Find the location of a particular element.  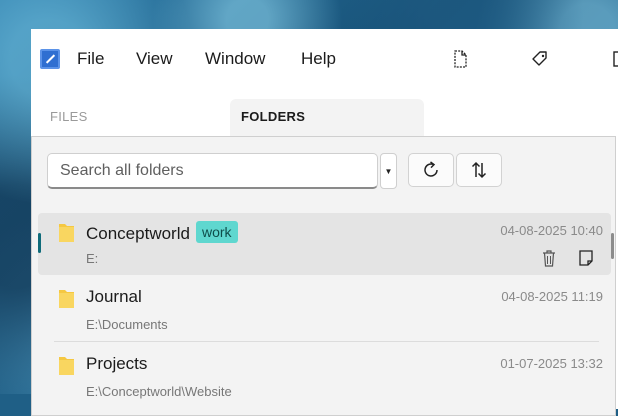

folder-name: Conceptworld work is located at coordinates (162, 232).